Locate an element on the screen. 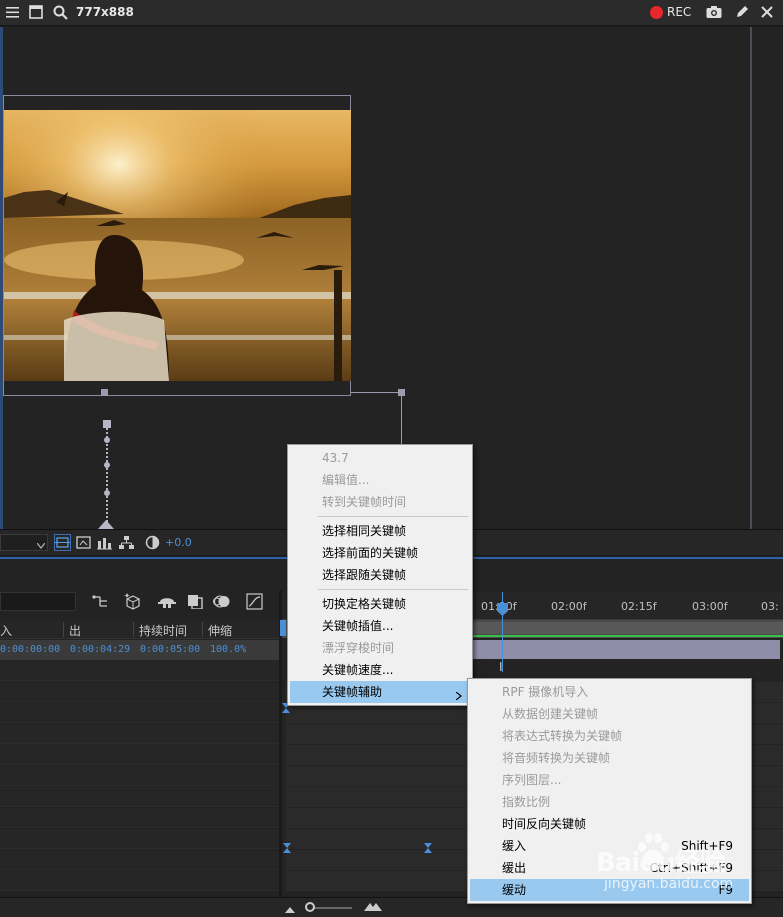 The image size is (783, 917). bbox-handle-bottom is located at coordinates (104, 392).